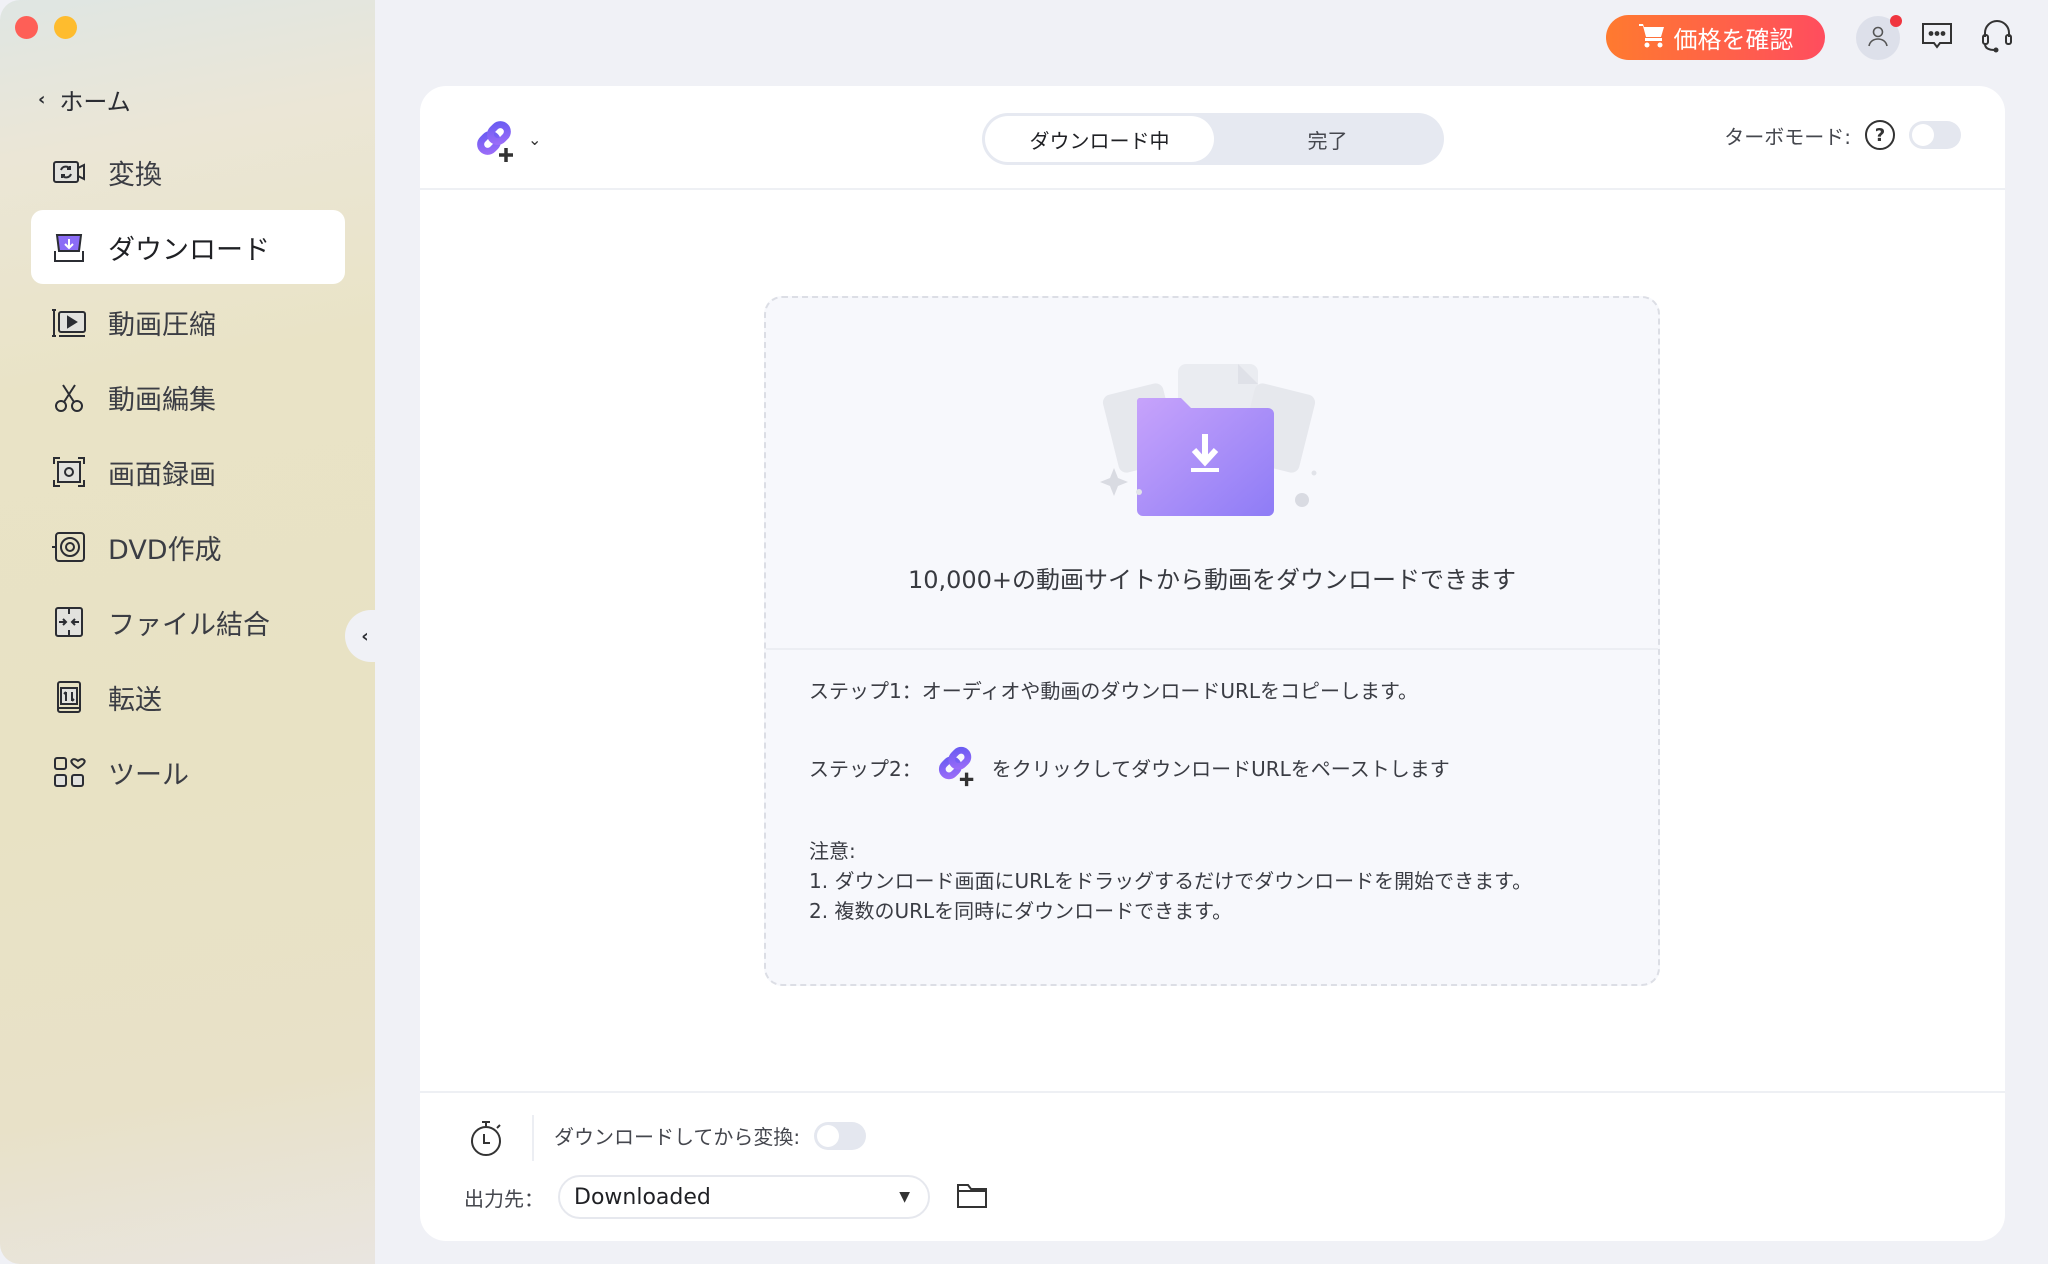 This screenshot has width=2048, height=1264. I want to click on user-icon, so click(1878, 38).